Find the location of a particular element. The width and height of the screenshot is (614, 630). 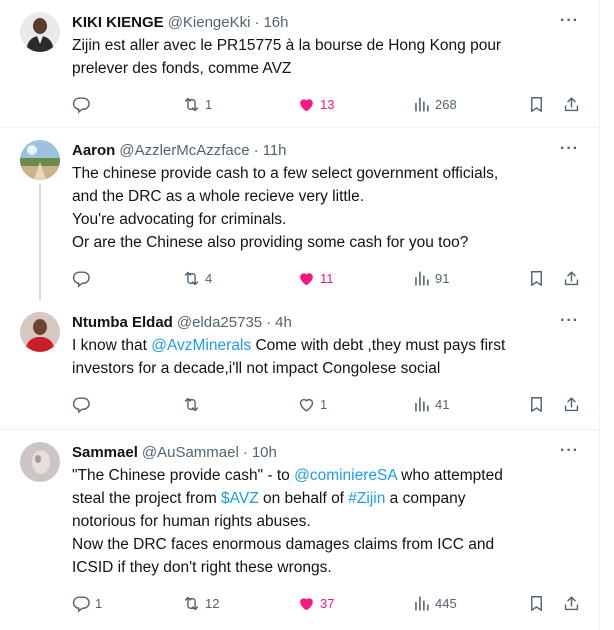

view-count: 268 is located at coordinates (446, 104).